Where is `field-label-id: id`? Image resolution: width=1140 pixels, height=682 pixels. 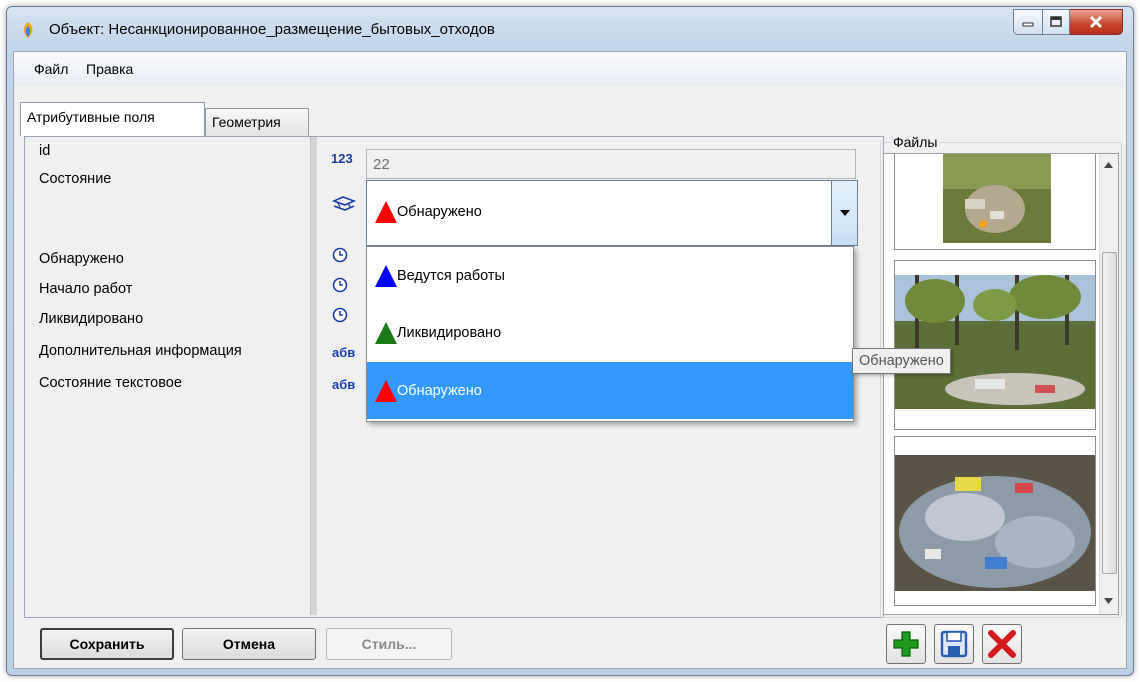 field-label-id: id is located at coordinates (45, 151).